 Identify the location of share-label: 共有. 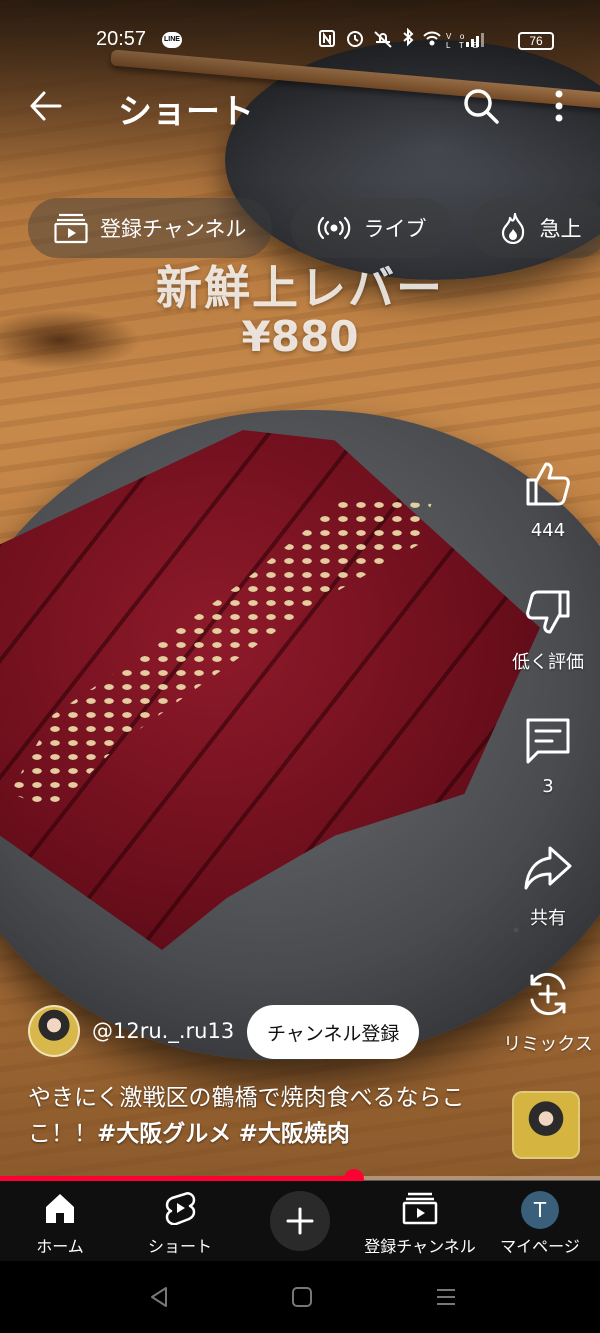
(548, 918).